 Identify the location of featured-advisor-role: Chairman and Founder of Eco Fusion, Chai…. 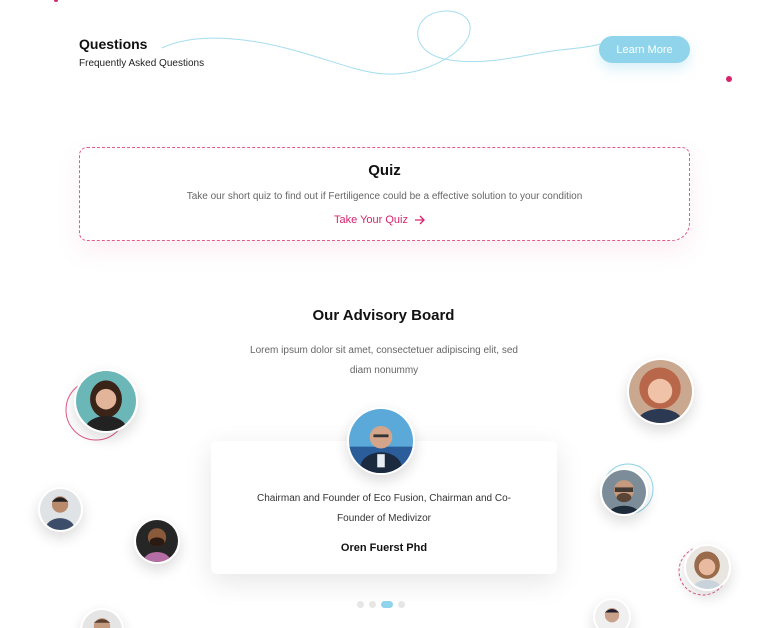
(384, 508).